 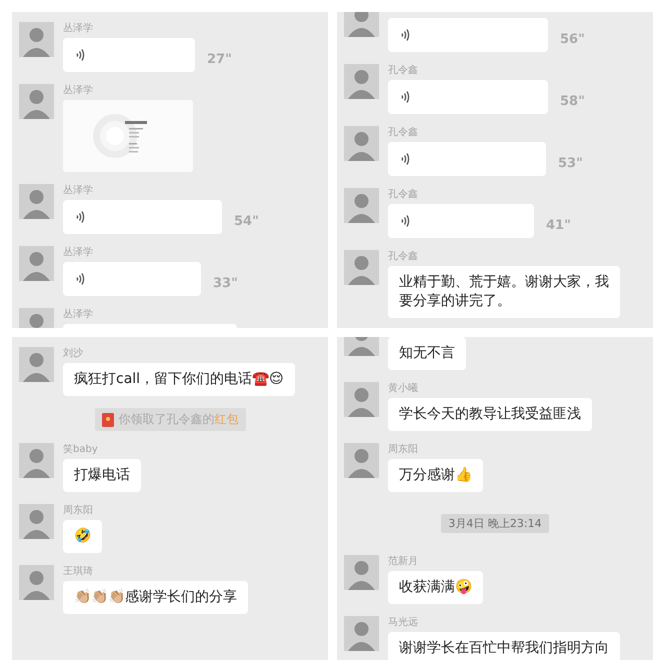 What do you see at coordinates (219, 59) in the screenshot?
I see `voice-duration: 27"` at bounding box center [219, 59].